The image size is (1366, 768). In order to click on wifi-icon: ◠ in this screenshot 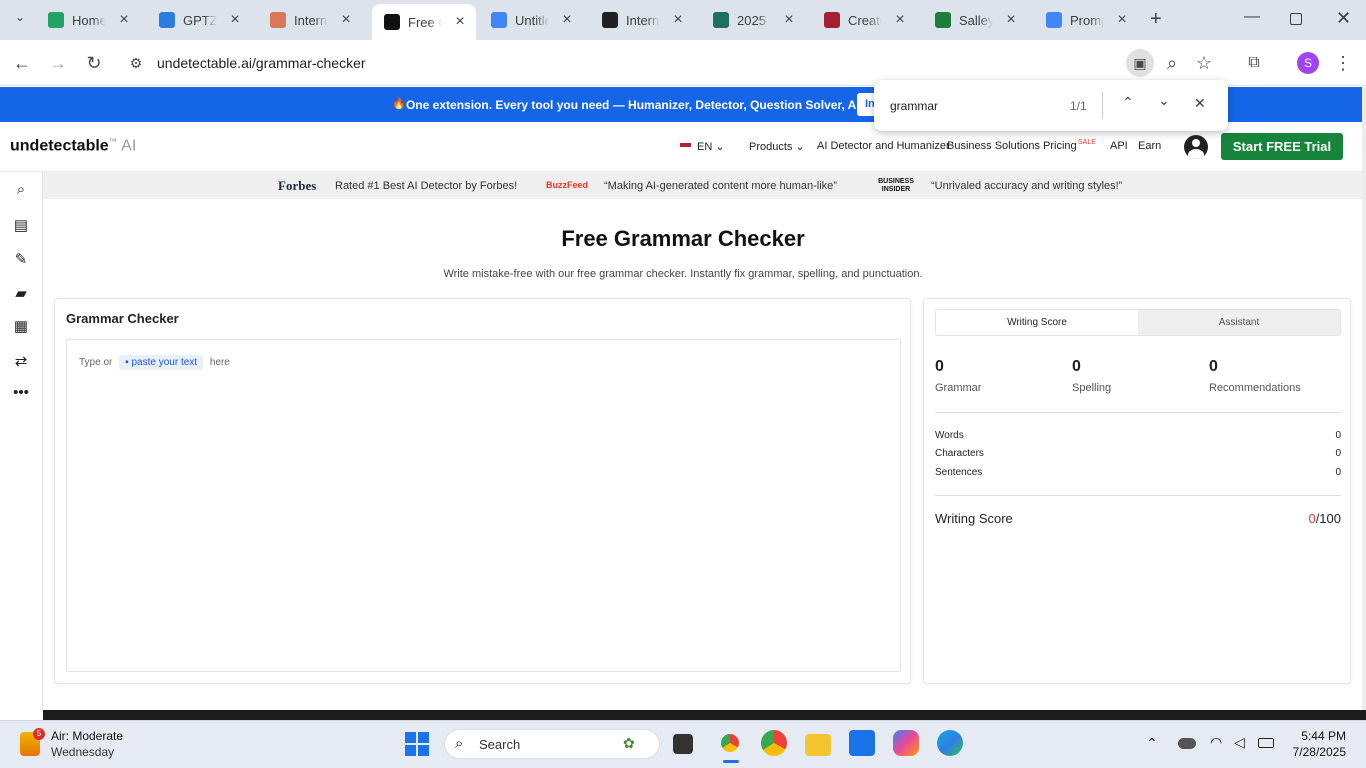, I will do `click(1216, 742)`.